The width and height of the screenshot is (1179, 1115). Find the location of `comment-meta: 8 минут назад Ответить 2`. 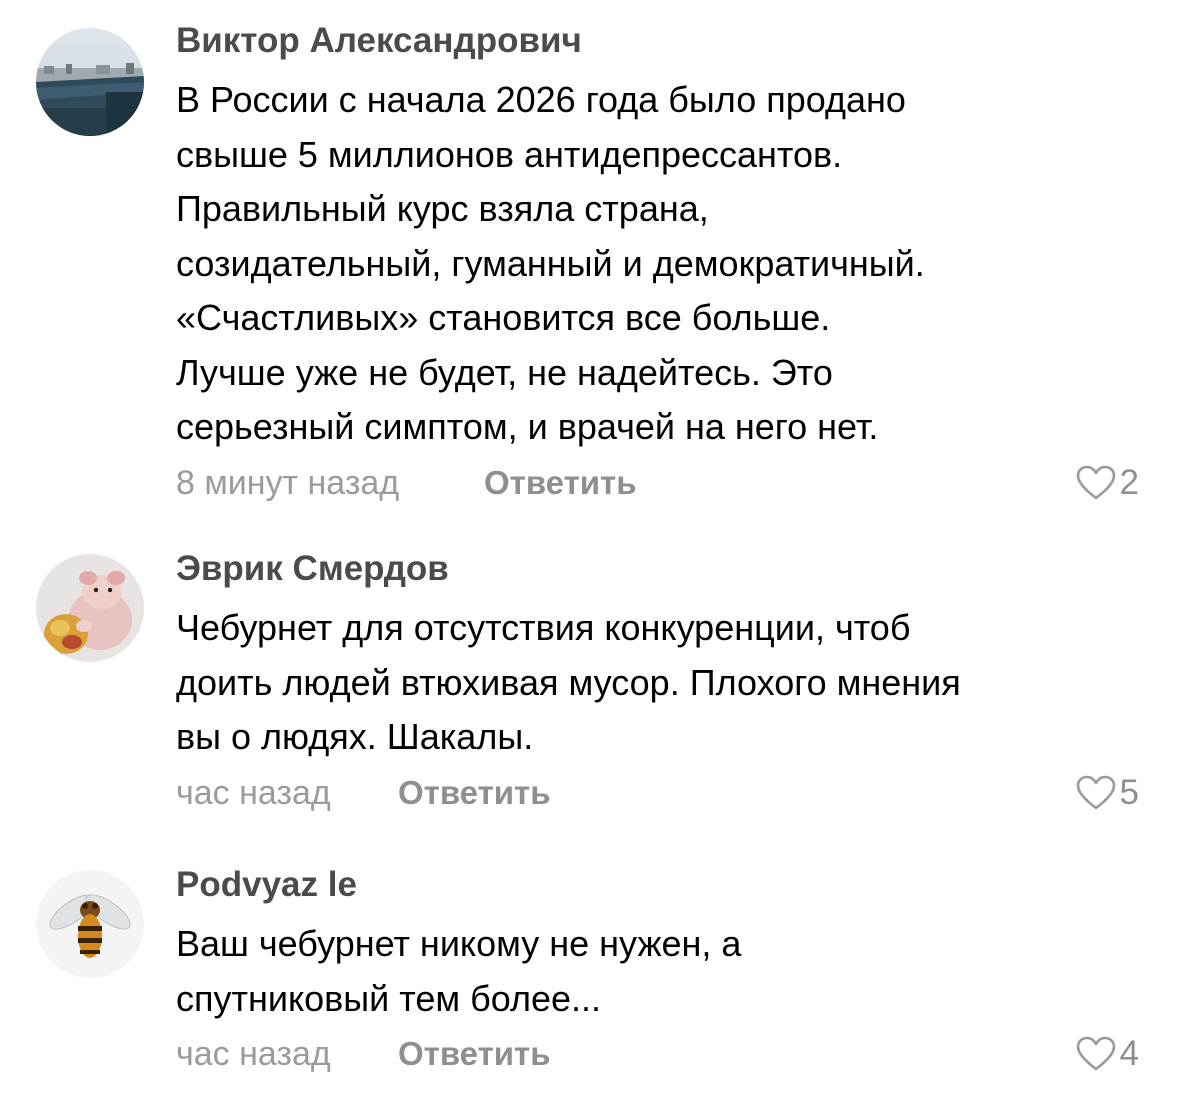

comment-meta: 8 минут назад Ответить 2 is located at coordinates (657, 483).